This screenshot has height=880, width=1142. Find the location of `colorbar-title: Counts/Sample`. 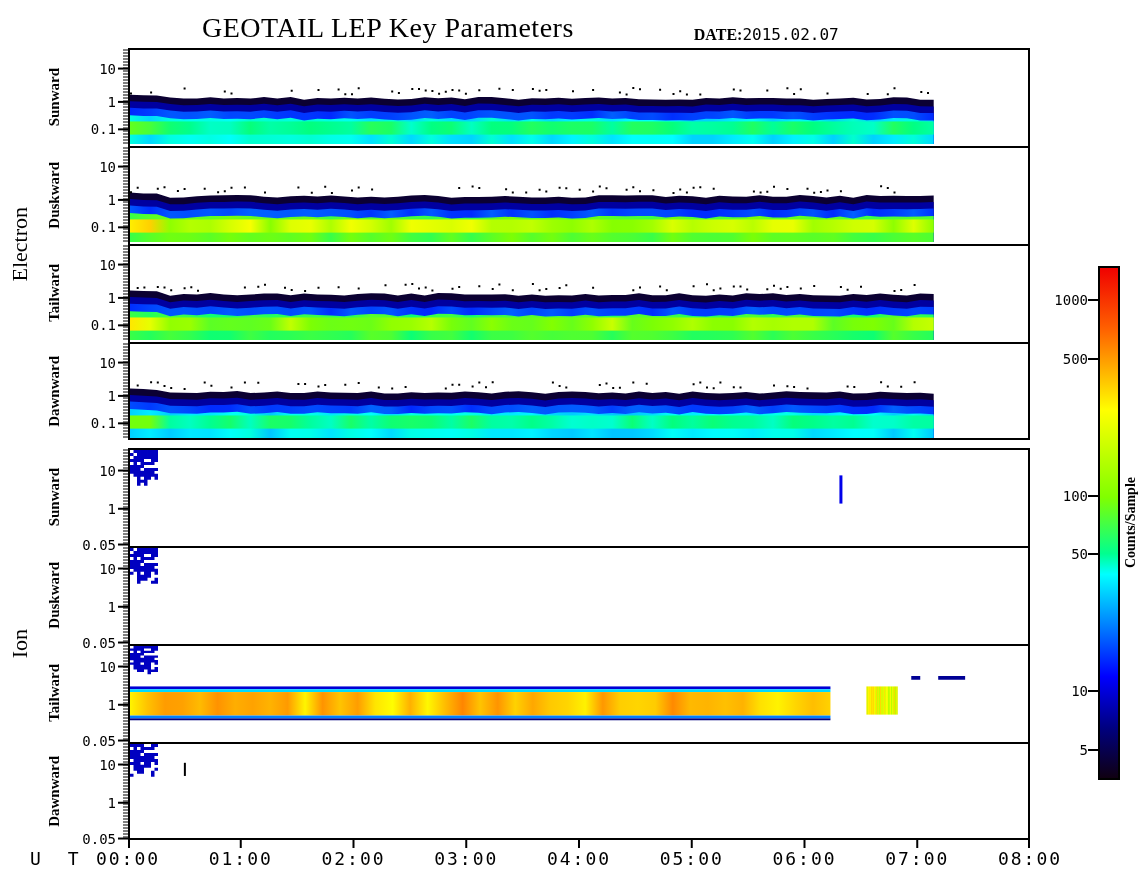

colorbar-title: Counts/Sample is located at coordinates (1131, 523).